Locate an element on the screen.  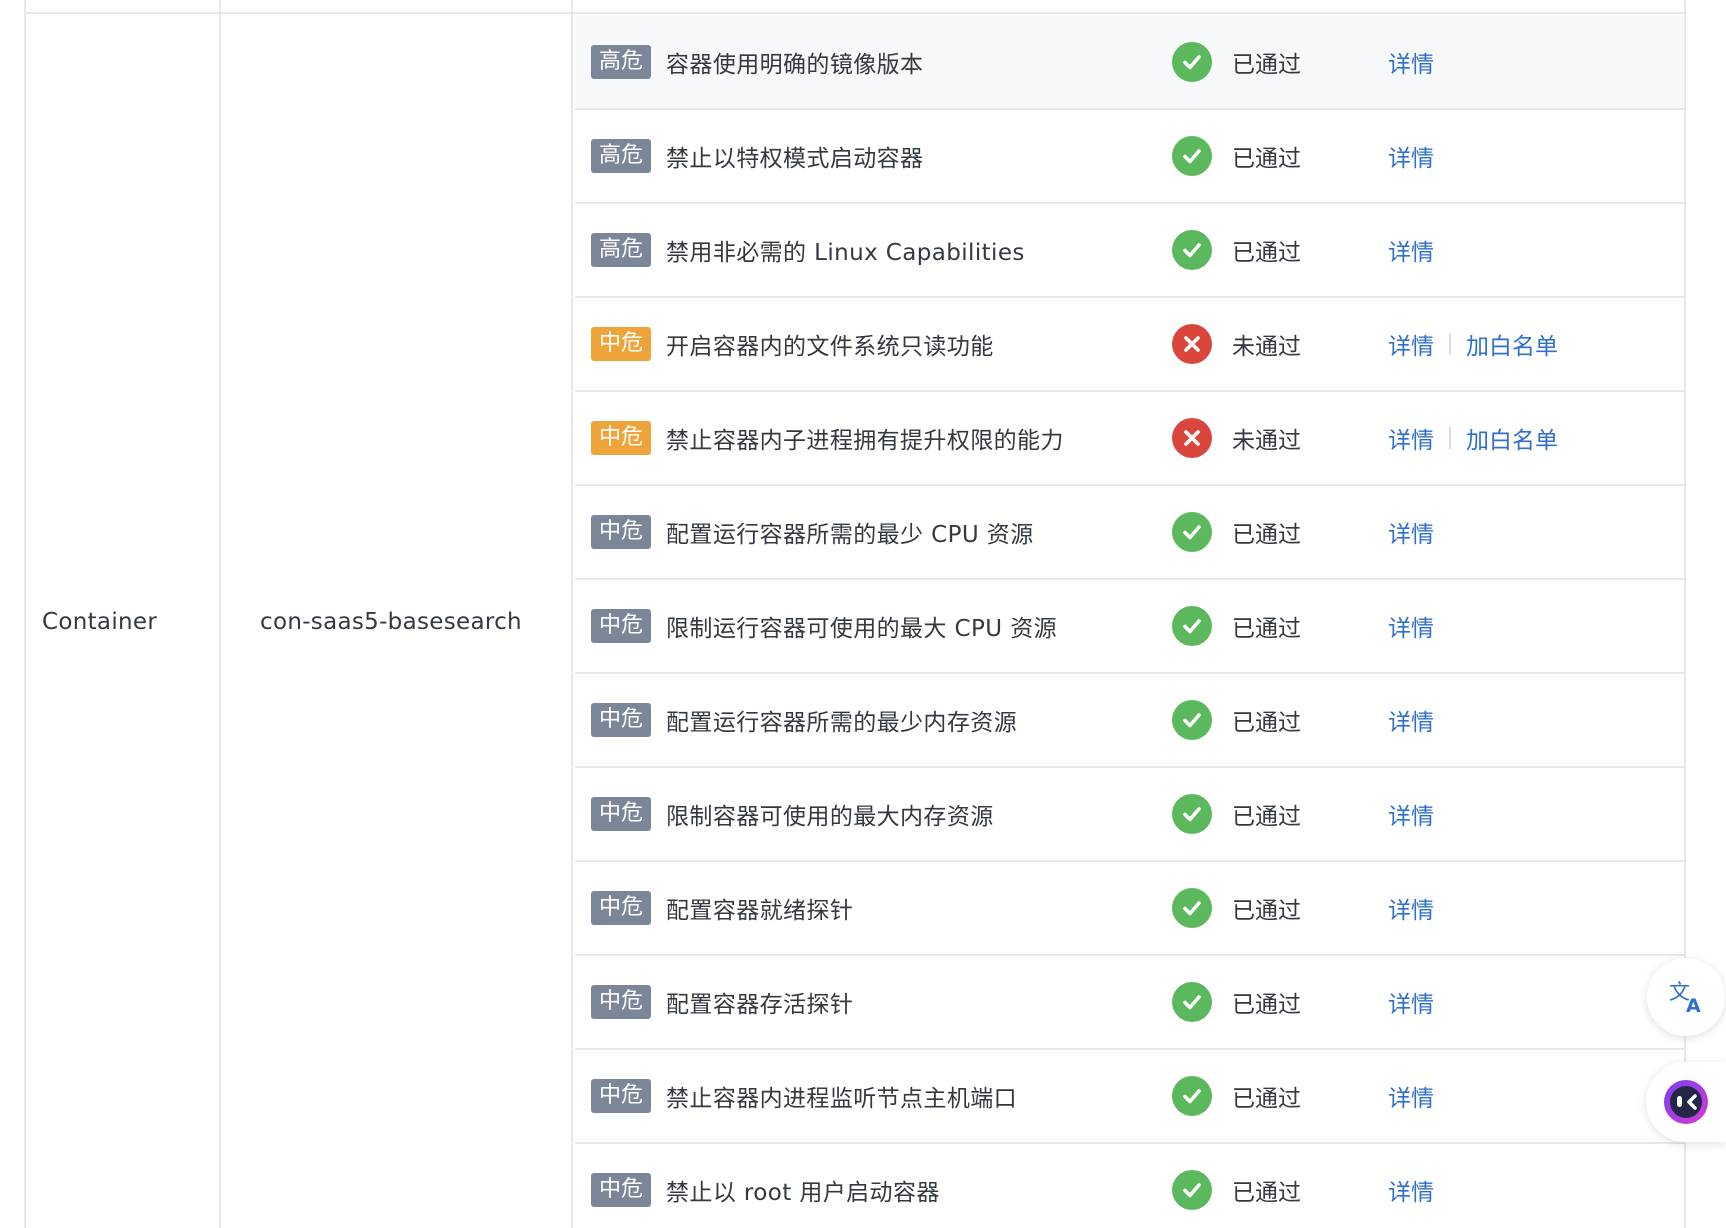
rule-name: 限制容器可使用的最大内存资源 is located at coordinates (830, 817).